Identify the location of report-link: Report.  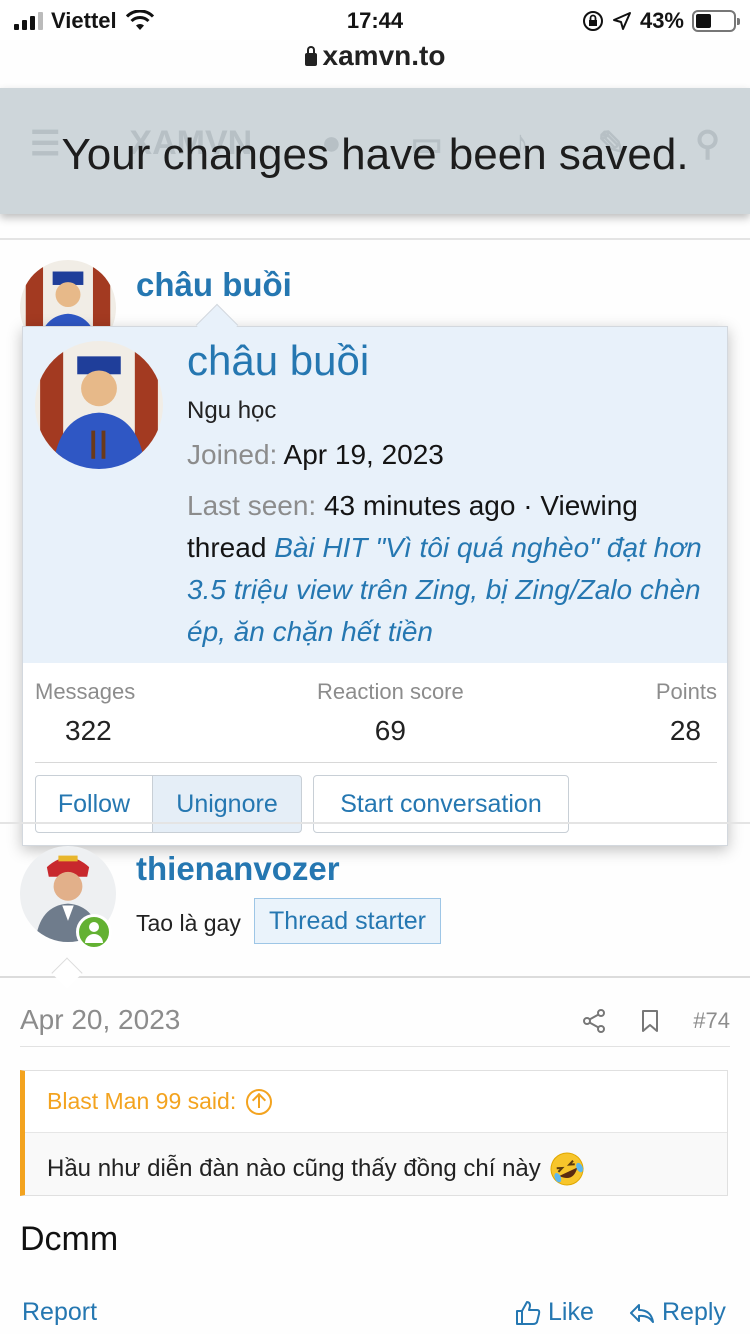
(59, 1312).